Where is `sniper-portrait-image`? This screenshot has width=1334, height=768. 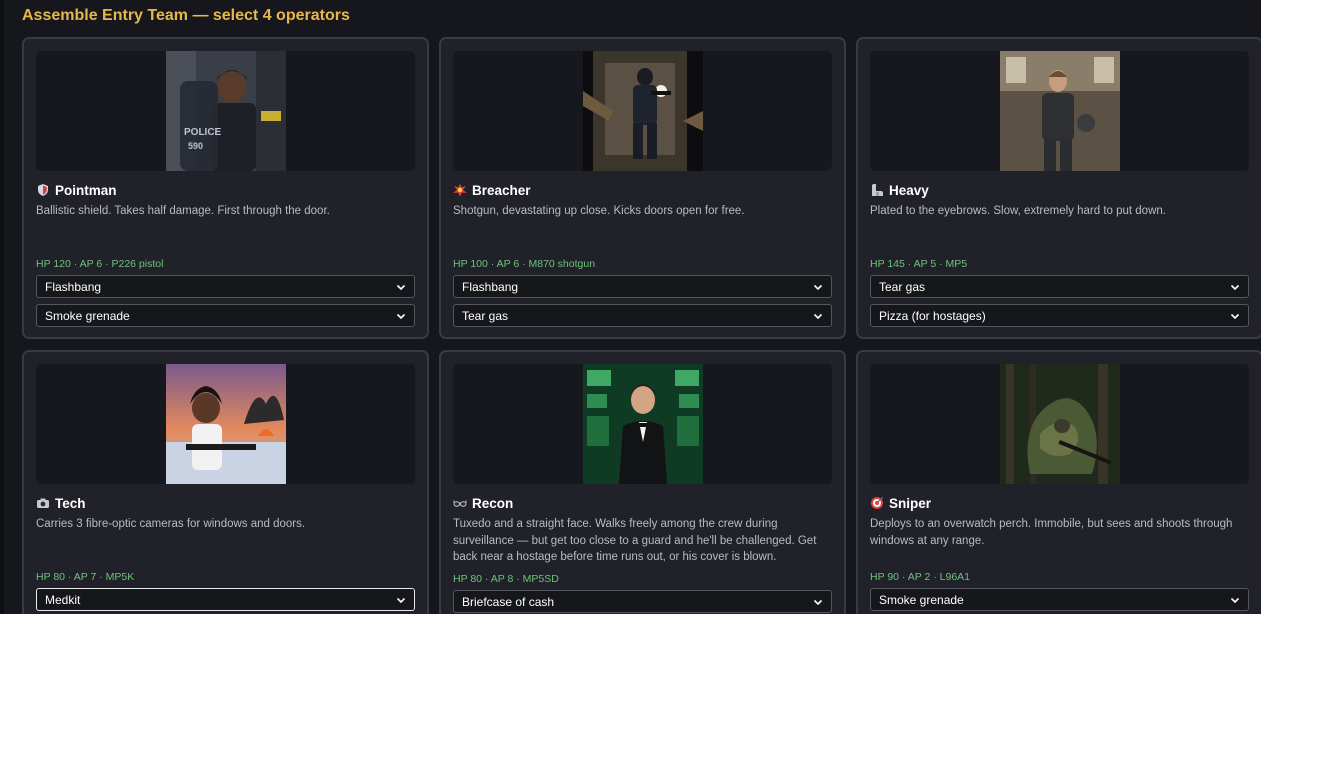
sniper-portrait-image is located at coordinates (1059, 424).